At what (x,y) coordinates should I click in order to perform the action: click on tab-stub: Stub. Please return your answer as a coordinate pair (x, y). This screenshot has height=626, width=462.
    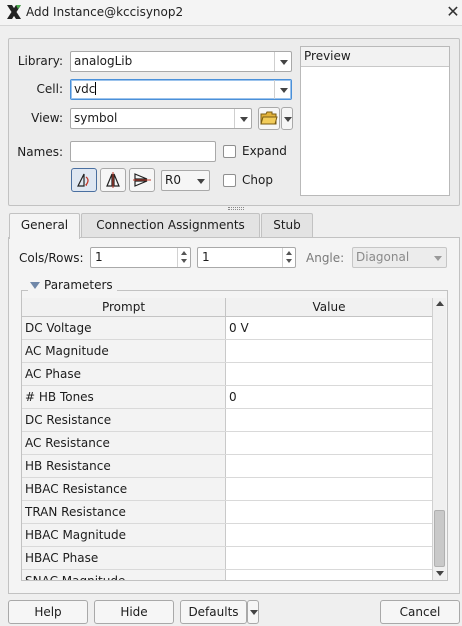
    Looking at the image, I should click on (287, 225).